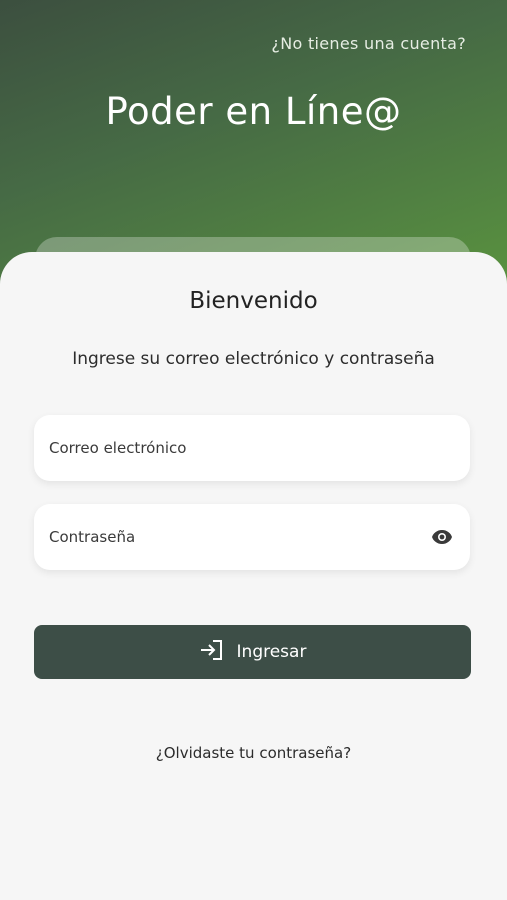 The width and height of the screenshot is (507, 900). What do you see at coordinates (253, 301) in the screenshot?
I see `welcome-heading: Bienvenido` at bounding box center [253, 301].